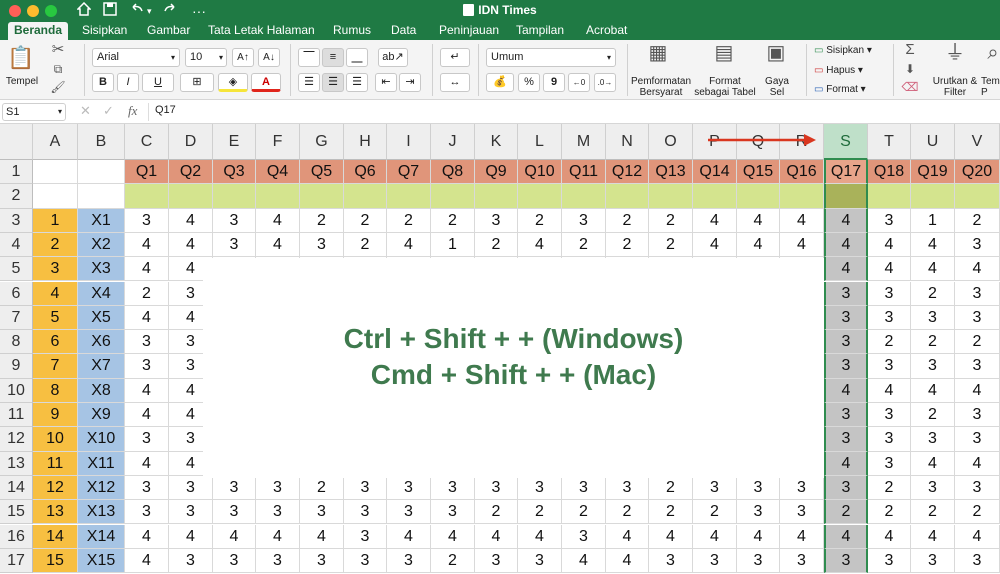  What do you see at coordinates (333, 57) in the screenshot?
I see `align-middle-button: ≡` at bounding box center [333, 57].